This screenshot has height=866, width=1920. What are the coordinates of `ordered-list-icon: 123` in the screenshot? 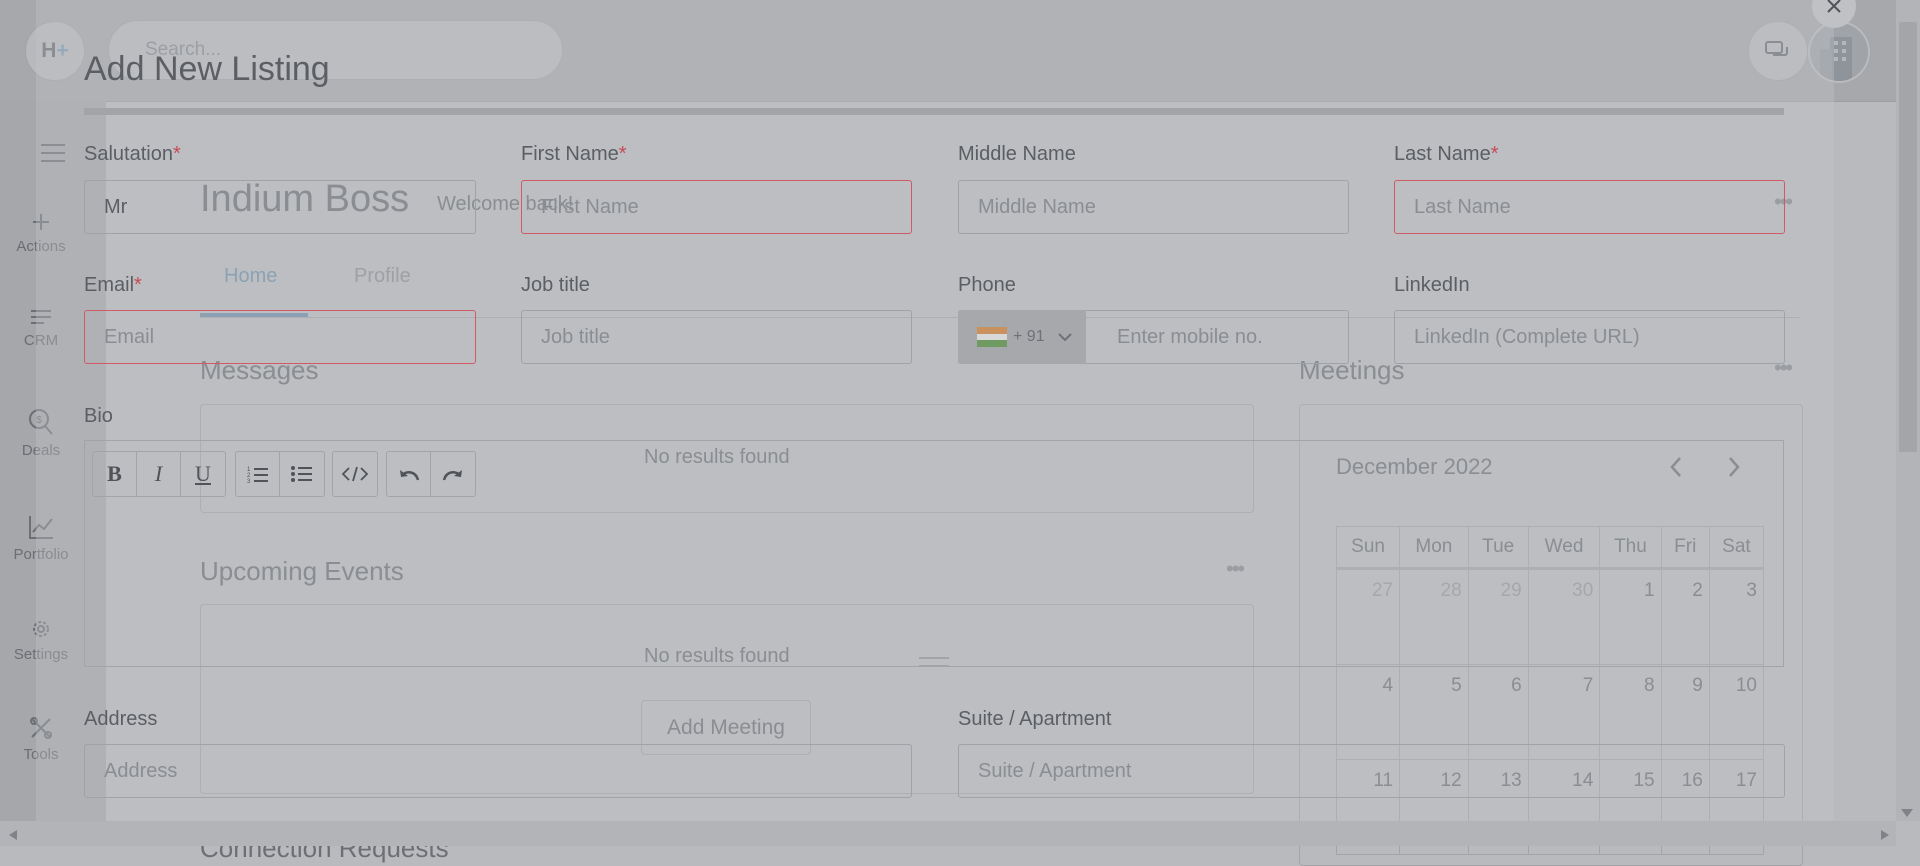 It's located at (258, 474).